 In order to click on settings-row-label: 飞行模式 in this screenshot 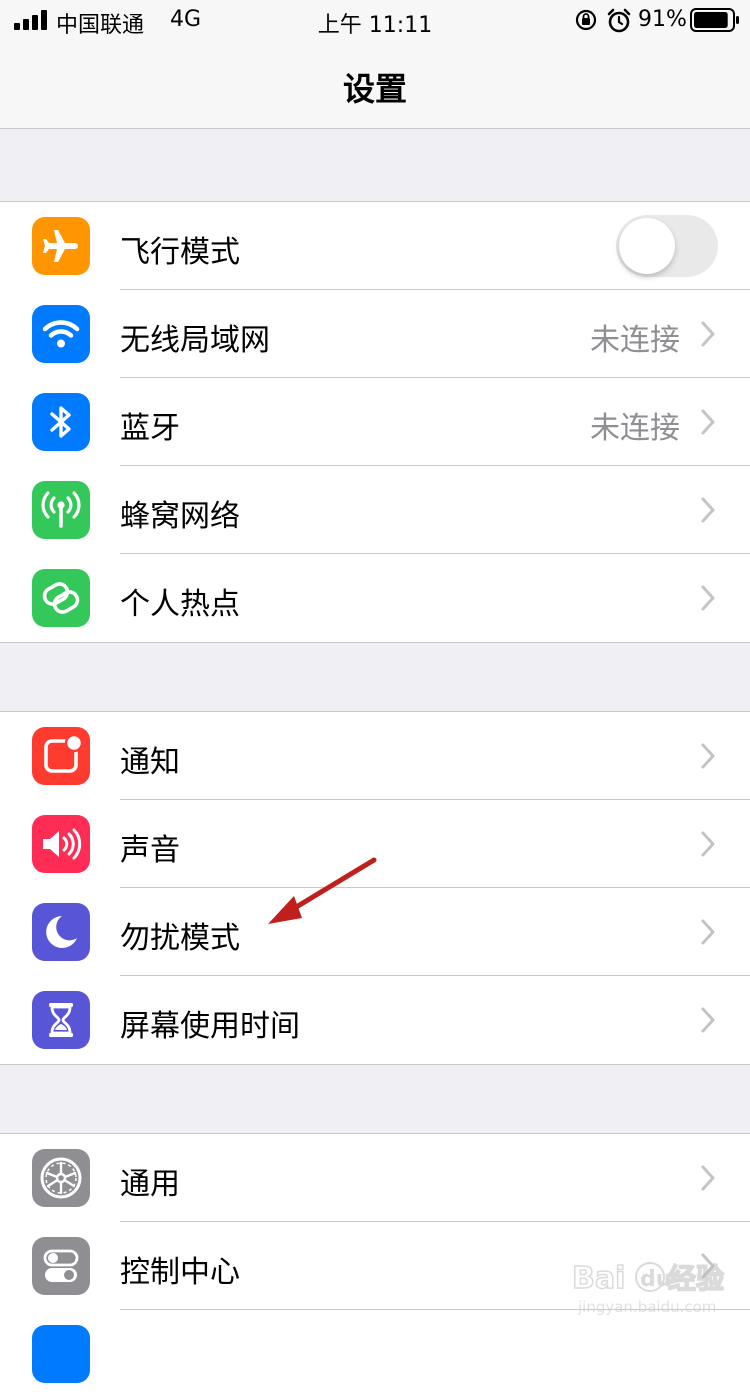, I will do `click(180, 252)`.